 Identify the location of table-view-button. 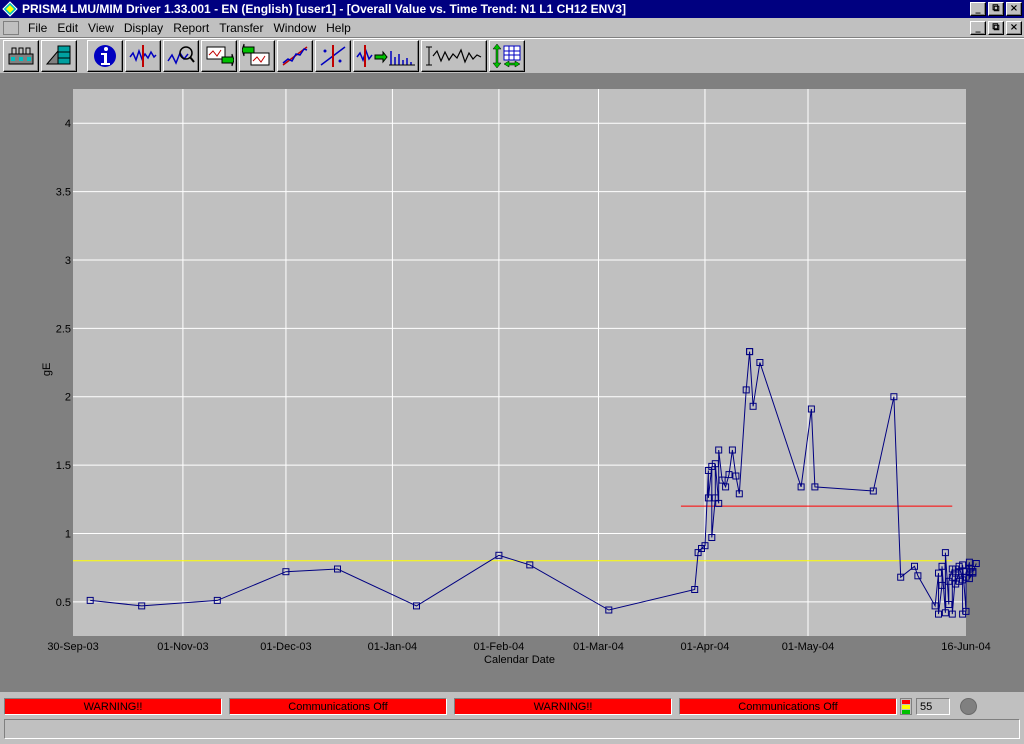
(507, 56).